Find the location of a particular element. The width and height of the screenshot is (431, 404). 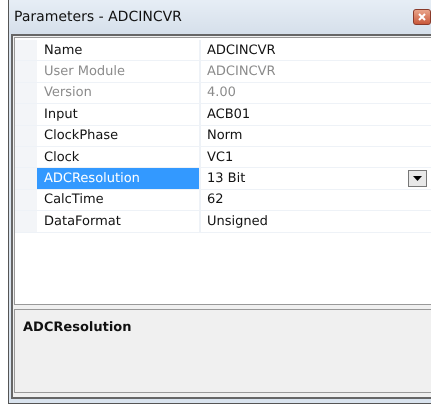

caret-icon is located at coordinates (417, 179).